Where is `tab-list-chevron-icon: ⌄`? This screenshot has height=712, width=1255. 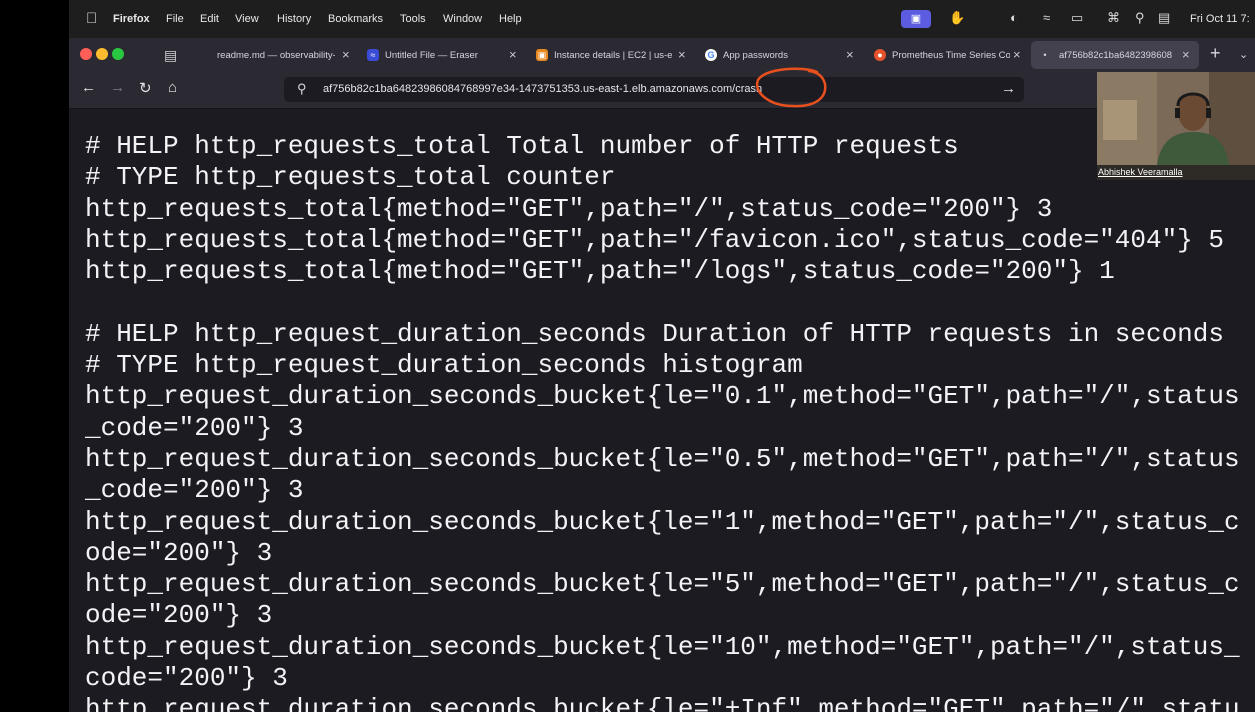
tab-list-chevron-icon: ⌄ is located at coordinates (1243, 54).